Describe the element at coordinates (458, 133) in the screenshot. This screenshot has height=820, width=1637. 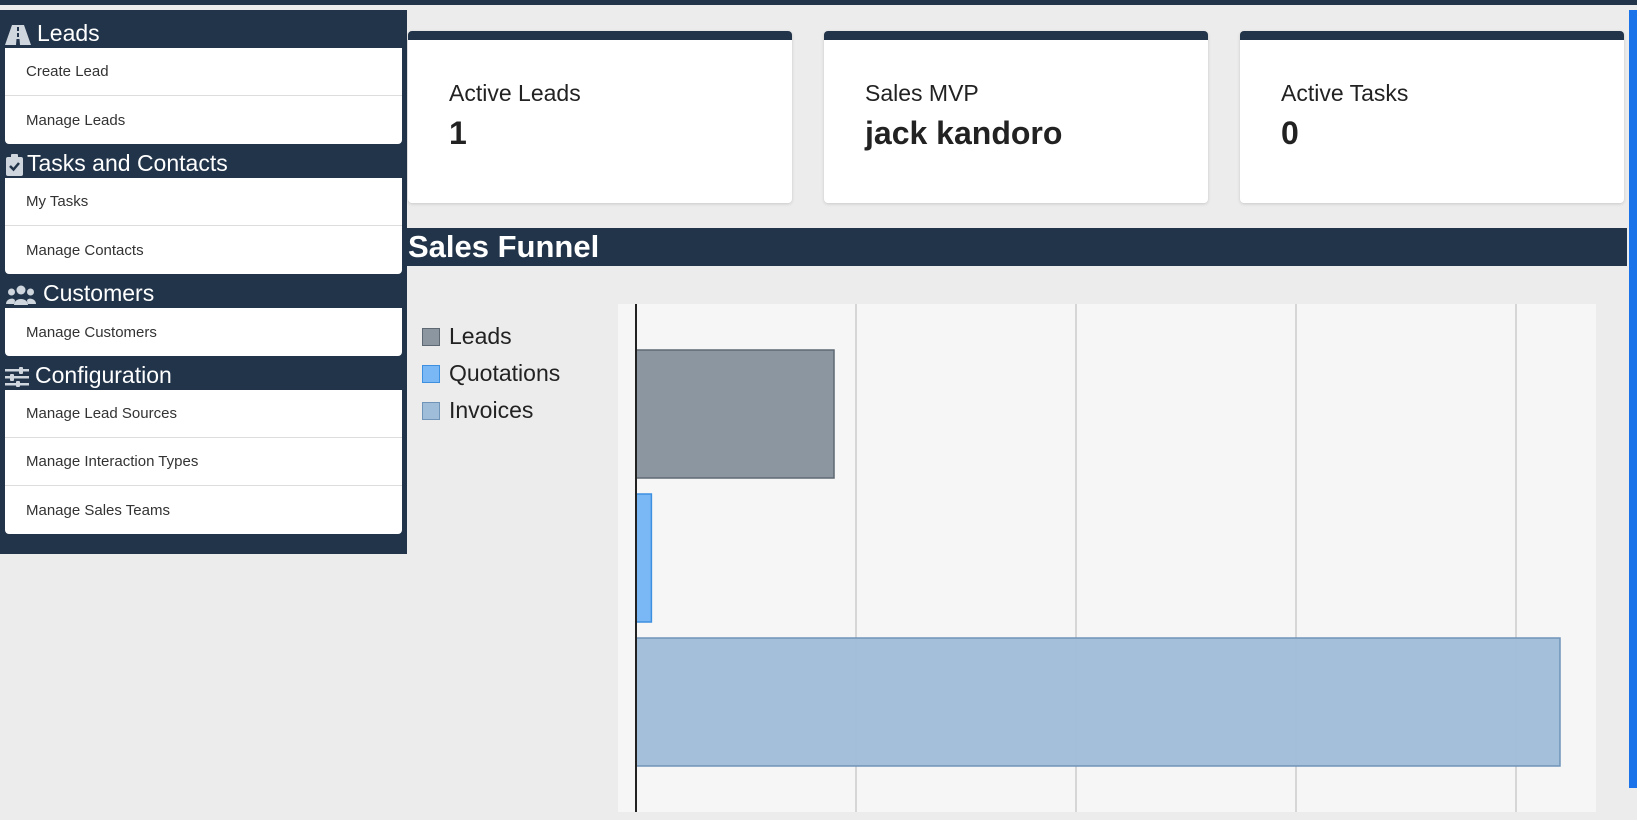
I see `stat-value: 1` at that location.